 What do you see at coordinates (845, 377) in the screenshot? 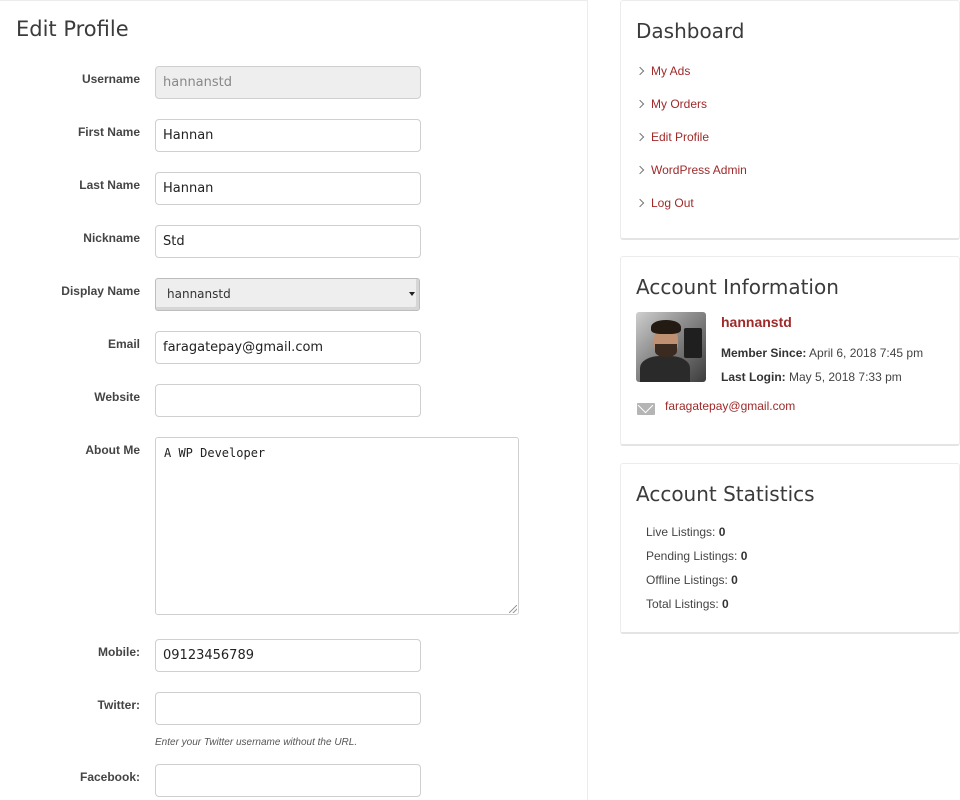
I see `last-login-value: May 5, 2018 7:33 pm` at bounding box center [845, 377].